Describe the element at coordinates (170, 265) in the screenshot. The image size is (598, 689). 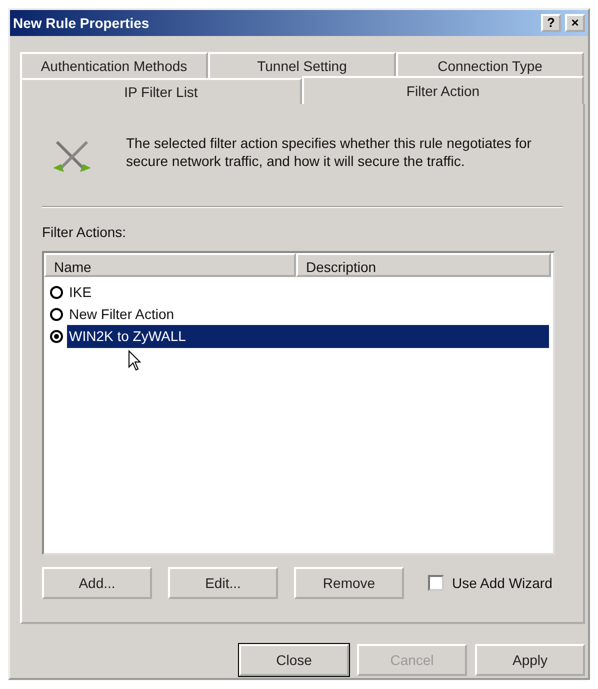
I see `column-header: Name` at that location.